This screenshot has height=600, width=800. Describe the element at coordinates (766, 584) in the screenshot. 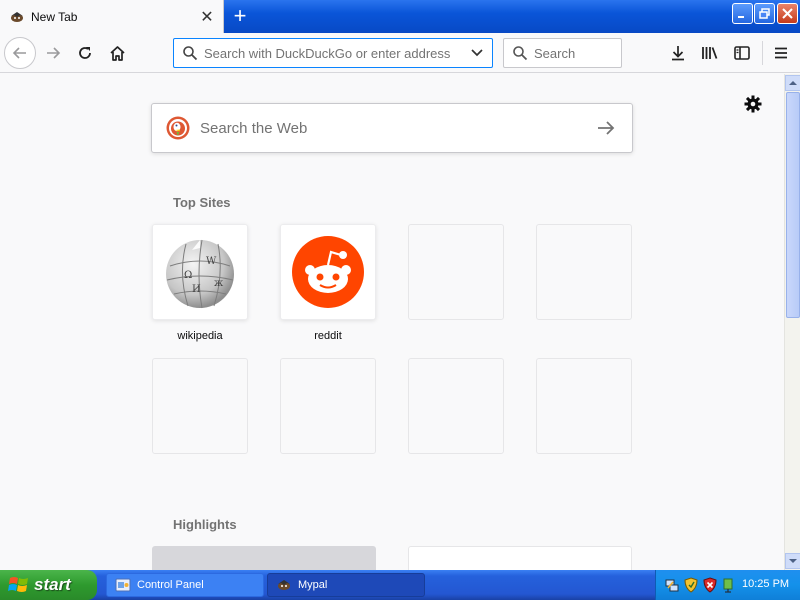

I see `clock: 10:25 PM` at that location.